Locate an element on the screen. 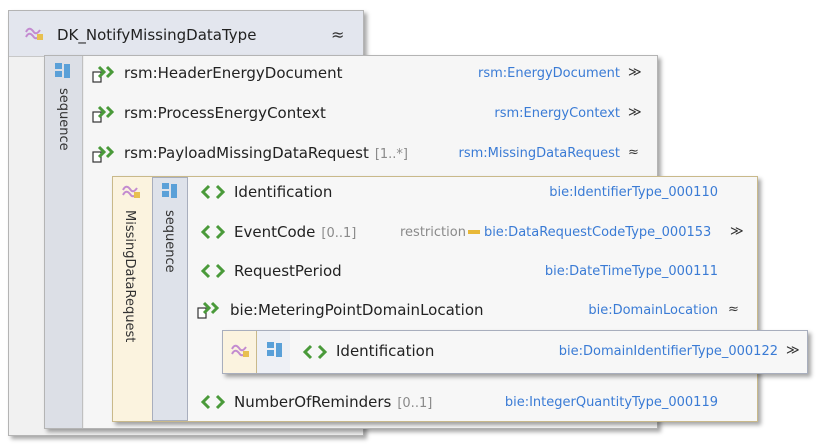  type-missing-data-request: rsm:MissingDataRequest is located at coordinates (525, 153).